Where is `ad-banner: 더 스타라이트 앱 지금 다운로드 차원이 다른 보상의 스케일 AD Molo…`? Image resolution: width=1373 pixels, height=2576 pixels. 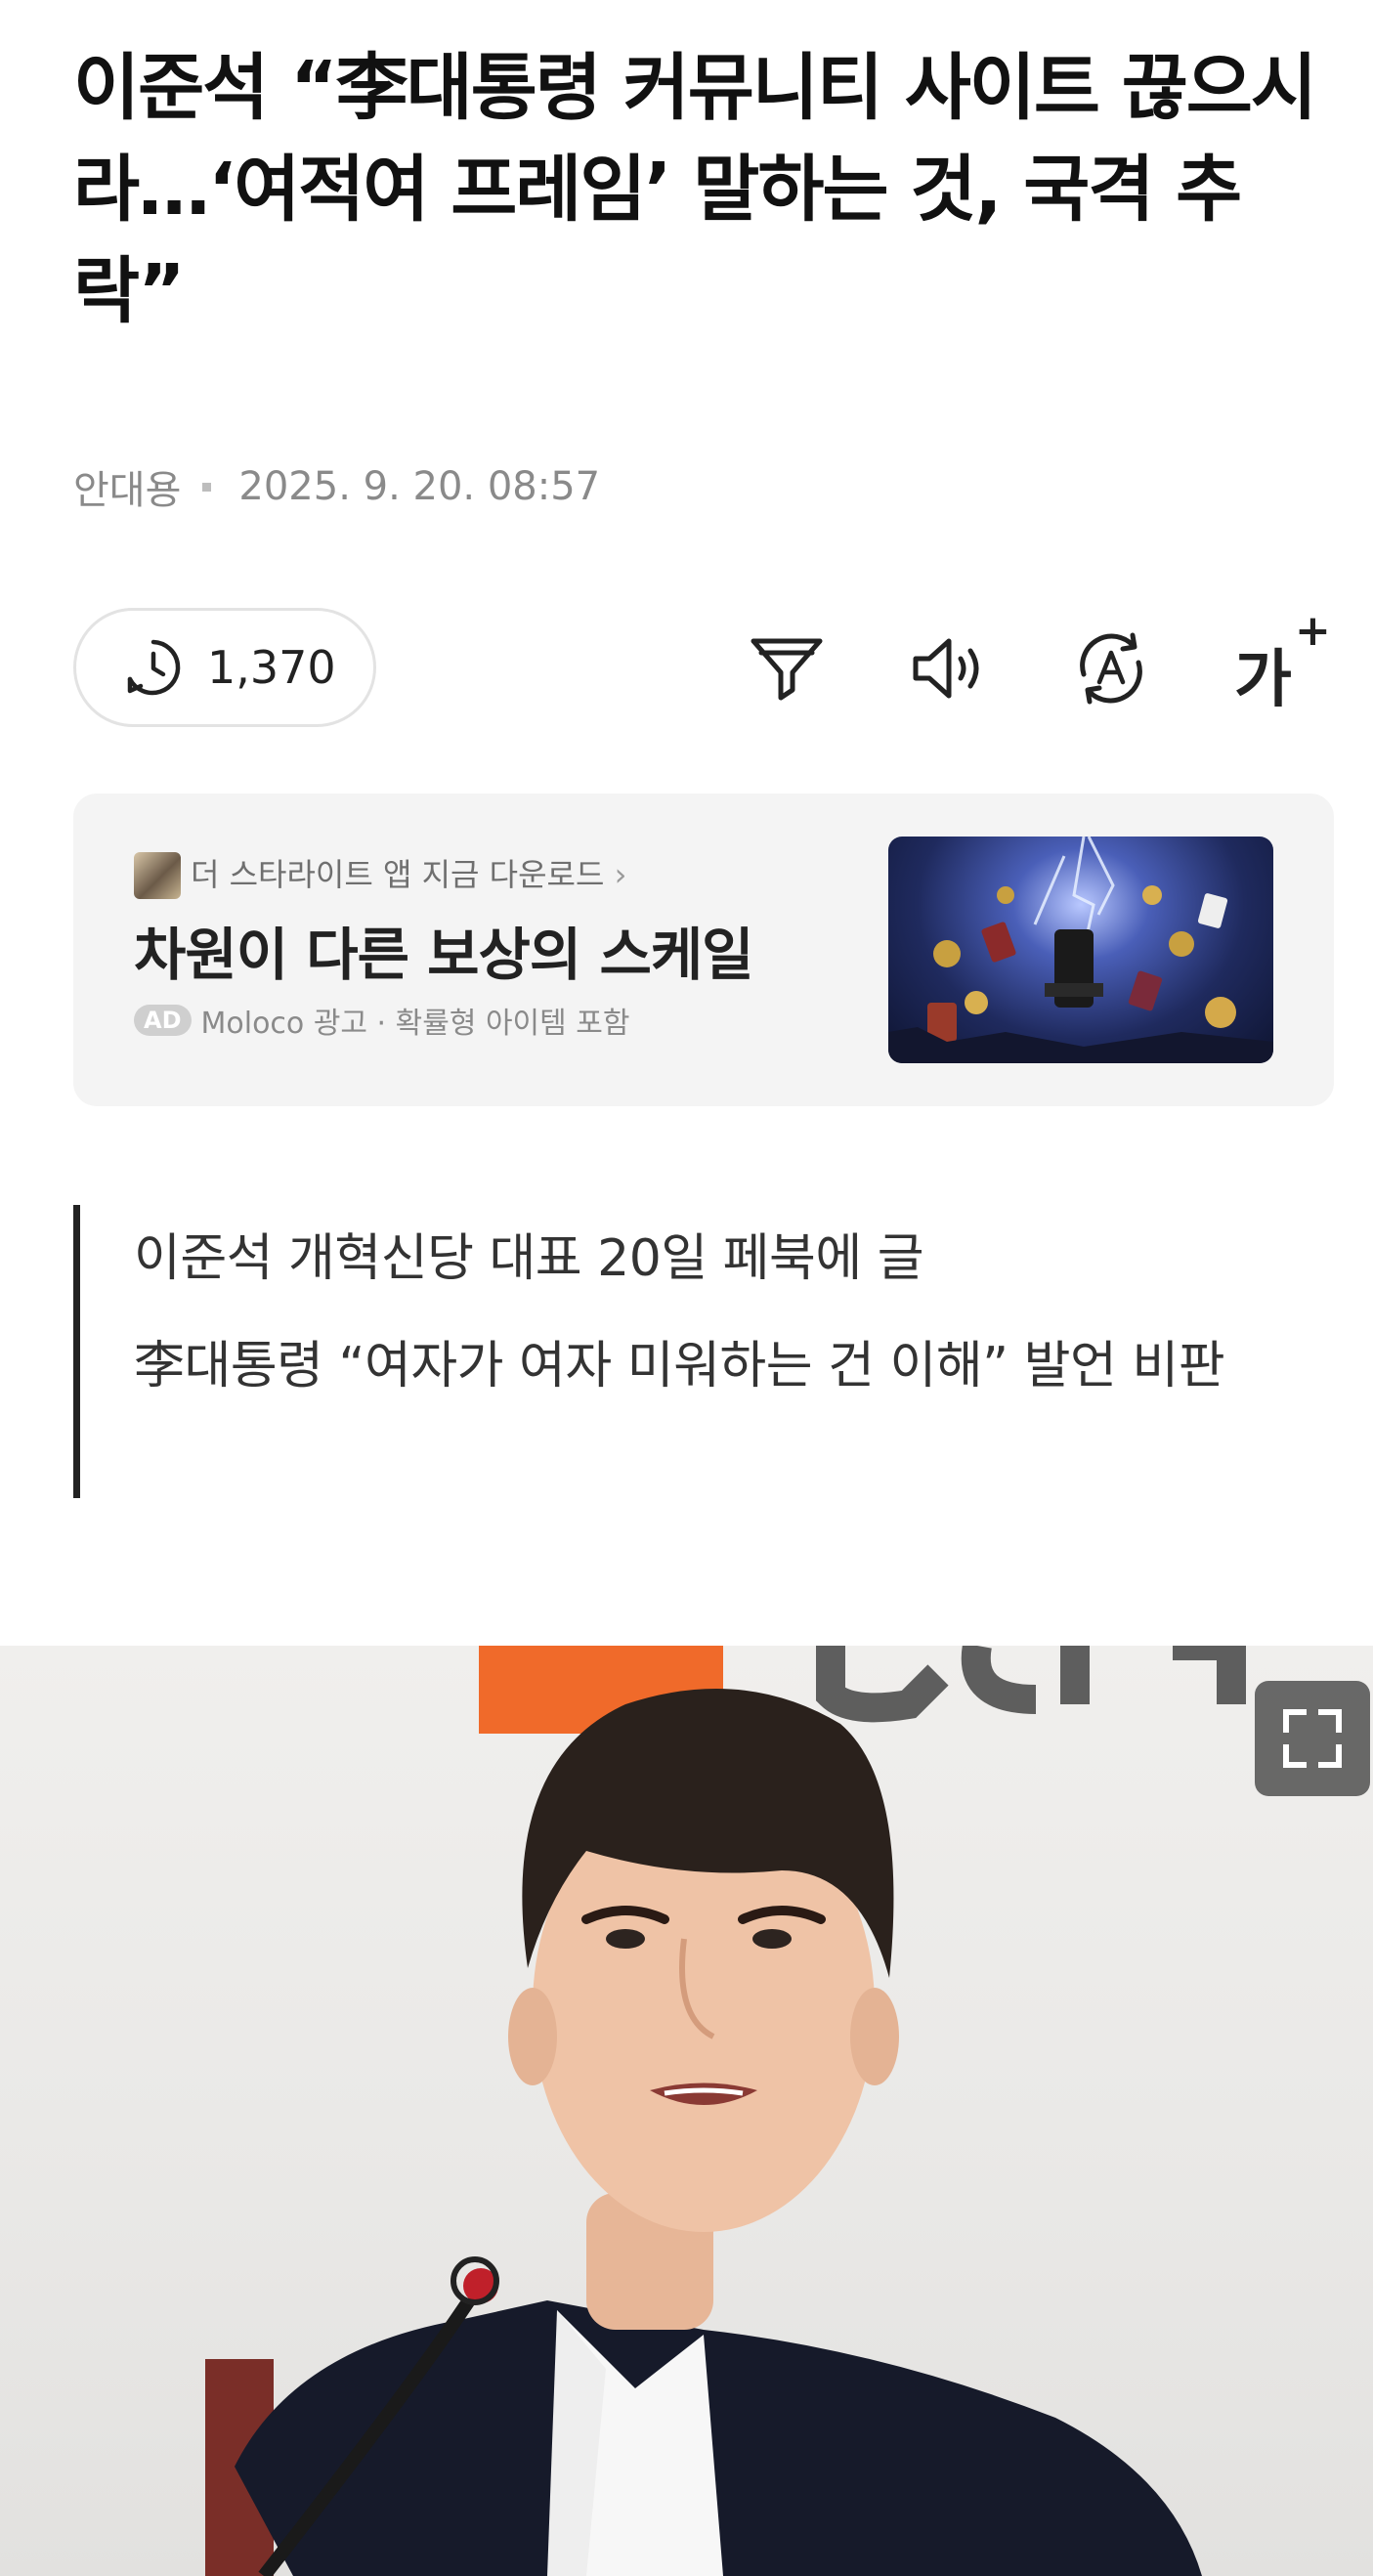
ad-banner: 더 스타라이트 앱 지금 다운로드 차원이 다른 보상의 스케일 AD Molo… is located at coordinates (703, 950).